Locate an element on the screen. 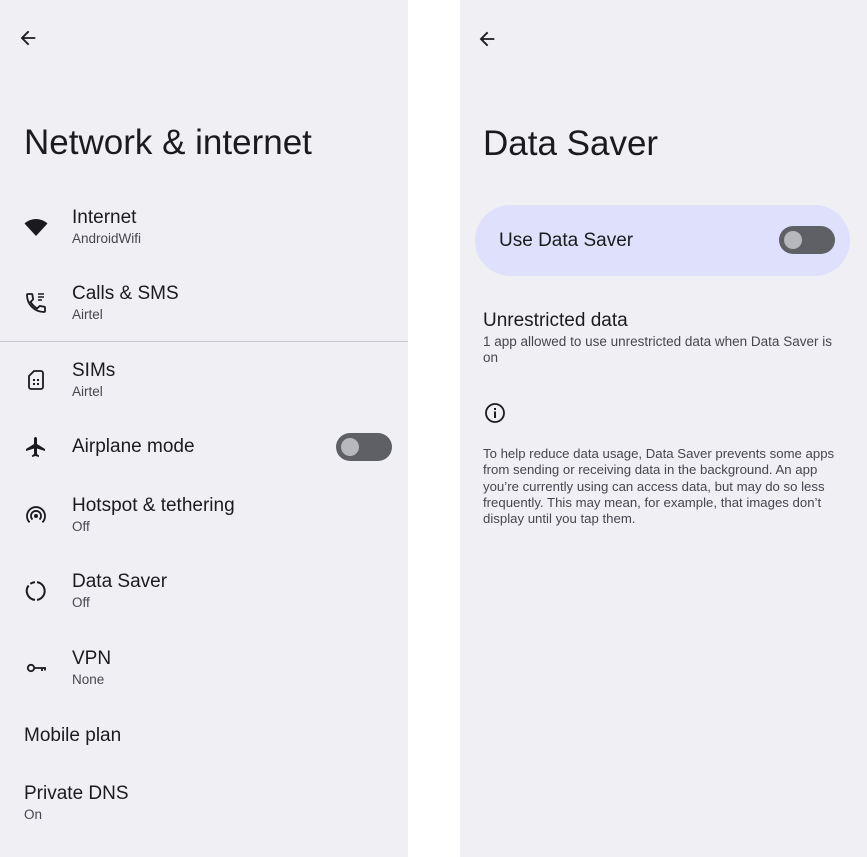 The image size is (867, 857). internet-item: Internet AndroidWifi is located at coordinates (204, 227).